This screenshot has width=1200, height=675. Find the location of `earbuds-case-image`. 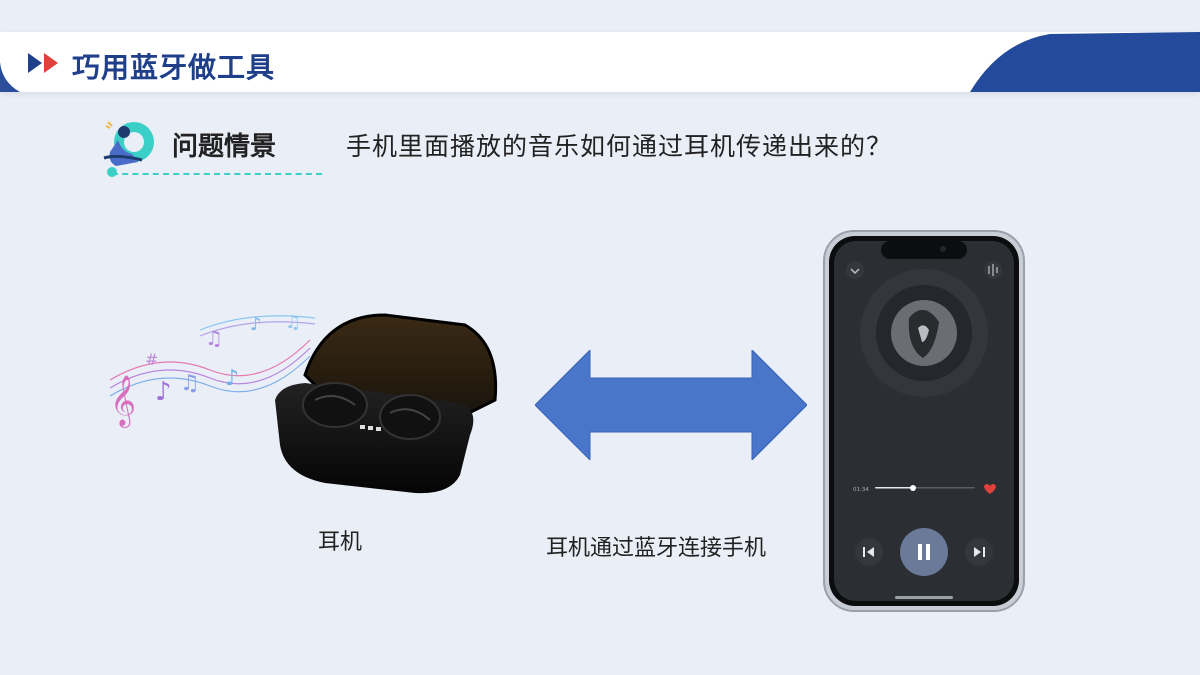

earbuds-case-image is located at coordinates (386, 403).